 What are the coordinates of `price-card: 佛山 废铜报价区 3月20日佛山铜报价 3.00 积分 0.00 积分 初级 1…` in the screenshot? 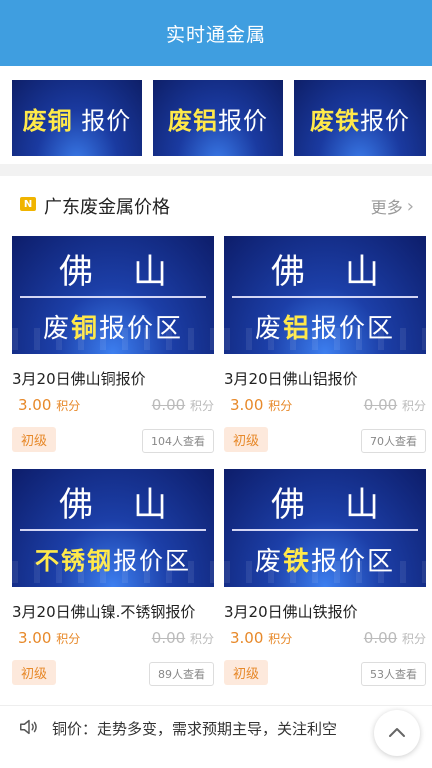 It's located at (113, 346).